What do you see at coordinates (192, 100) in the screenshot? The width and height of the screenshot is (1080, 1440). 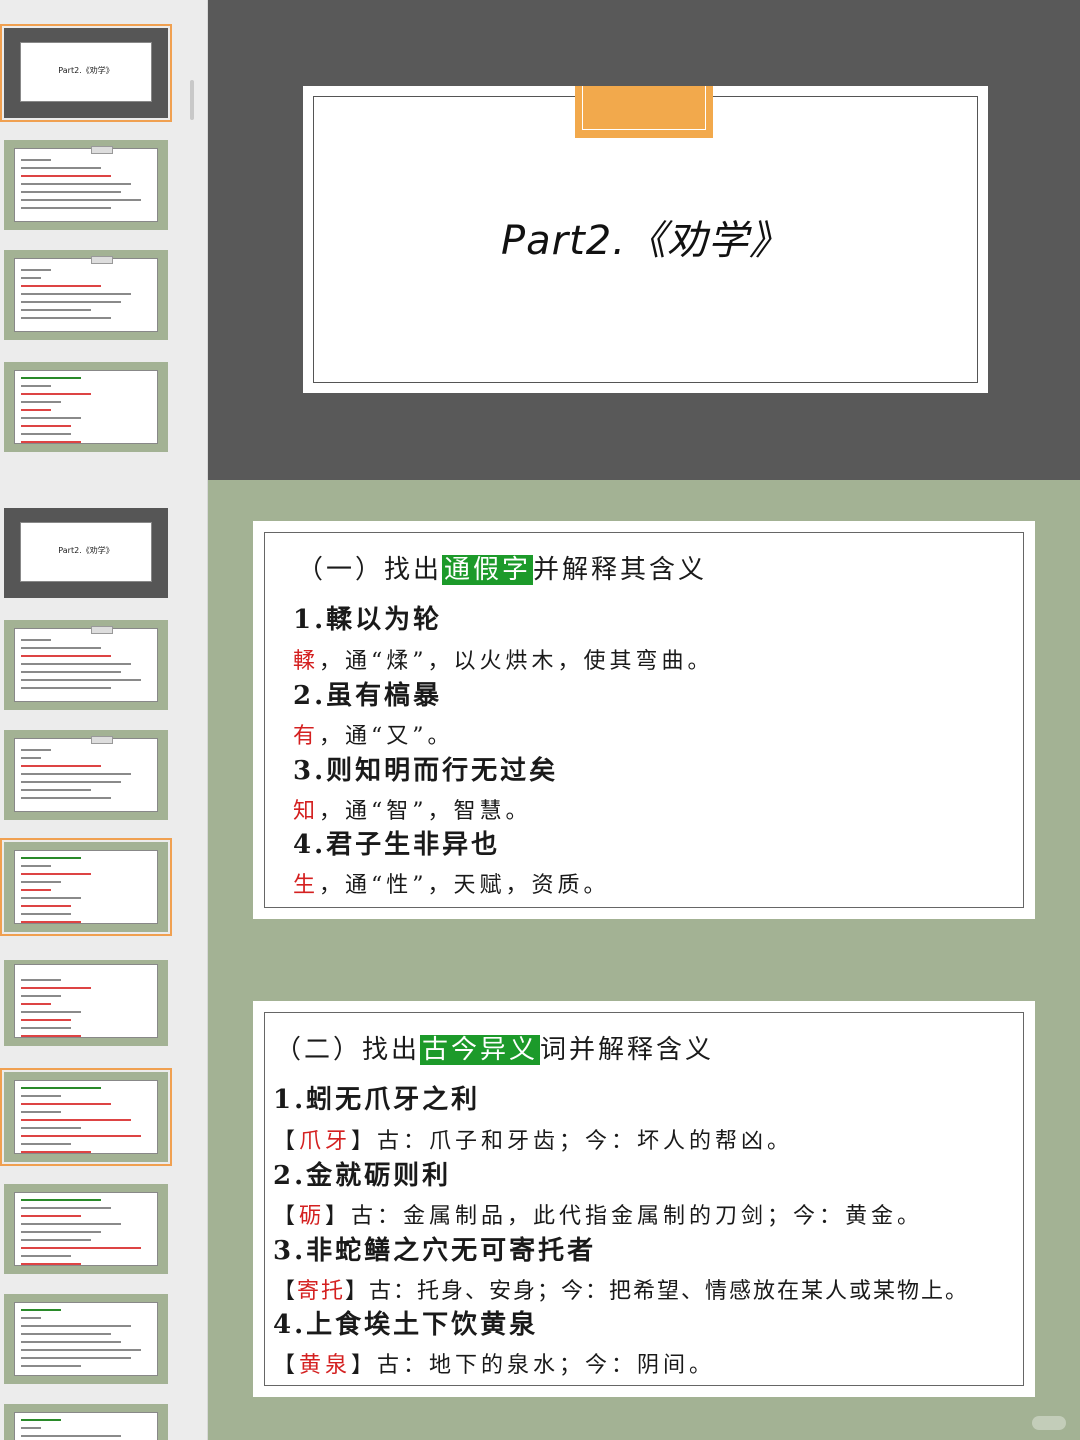 I see `thumbnail-scrollbar` at bounding box center [192, 100].